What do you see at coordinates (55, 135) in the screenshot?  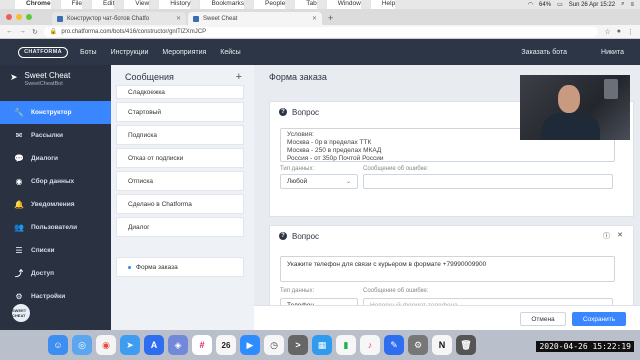 I see `sidebar-item-mailings: ✉ Рассылки` at bounding box center [55, 135].